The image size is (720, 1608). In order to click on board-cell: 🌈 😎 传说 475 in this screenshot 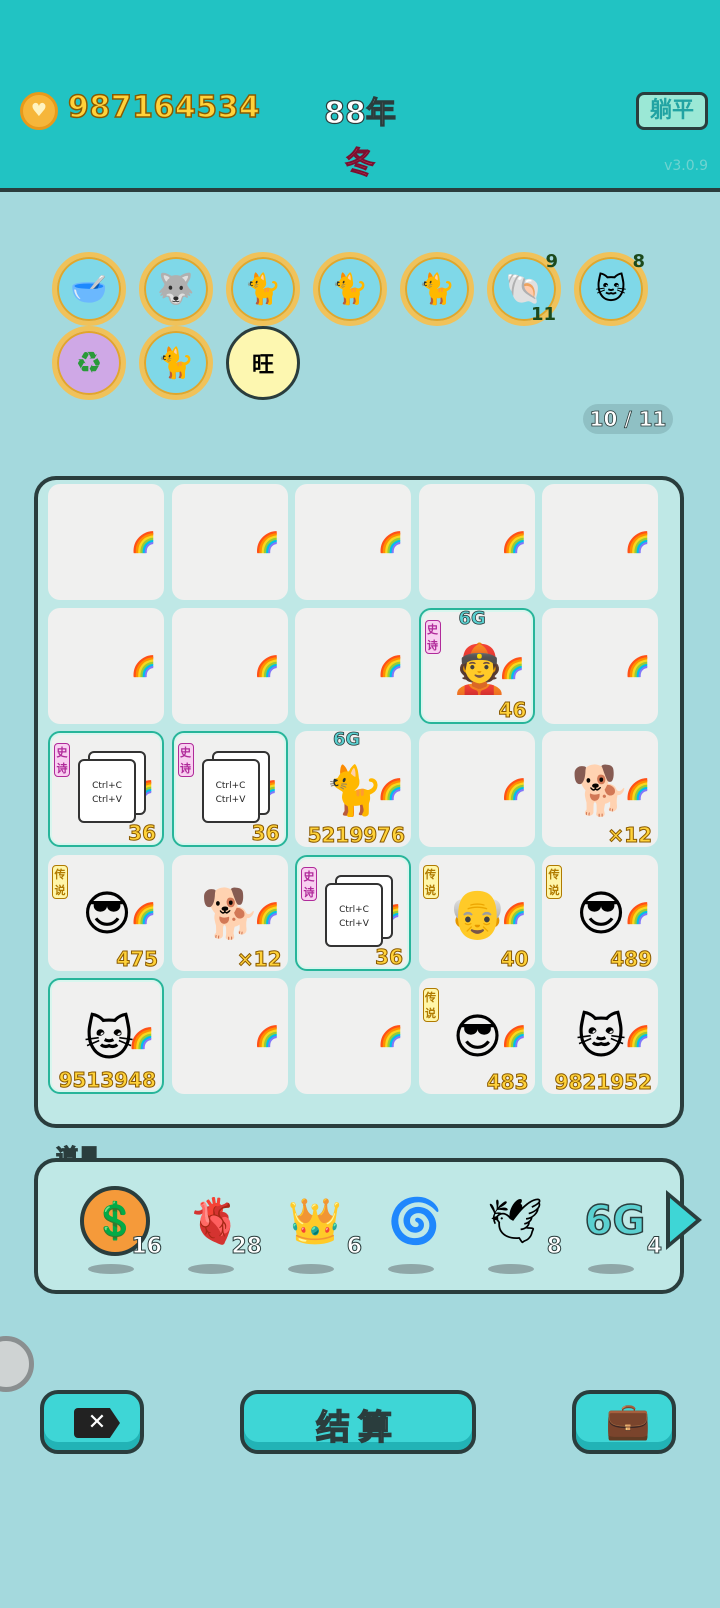, I will do `click(106, 912)`.